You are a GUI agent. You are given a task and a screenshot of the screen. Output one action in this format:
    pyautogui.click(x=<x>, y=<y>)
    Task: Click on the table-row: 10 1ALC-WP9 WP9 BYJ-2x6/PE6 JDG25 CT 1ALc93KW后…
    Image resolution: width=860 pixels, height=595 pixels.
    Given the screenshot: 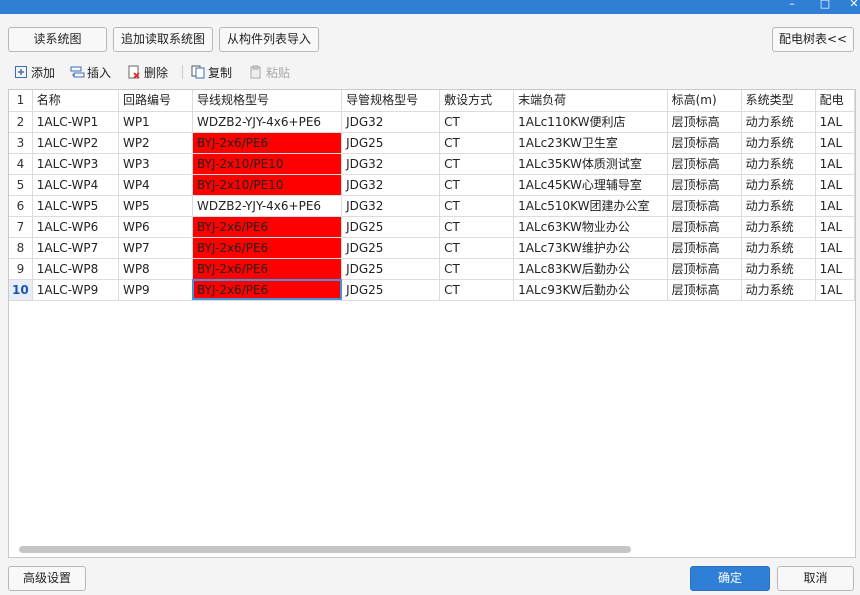 What is the action you would take?
    pyautogui.click(x=432, y=290)
    